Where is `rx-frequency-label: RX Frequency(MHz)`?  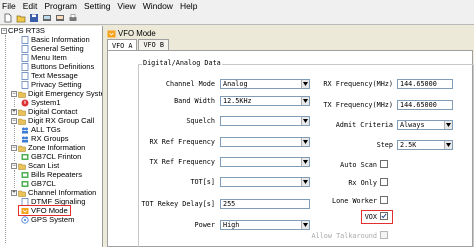
rx-frequency-label: RX Frequency(MHz) is located at coordinates (358, 84).